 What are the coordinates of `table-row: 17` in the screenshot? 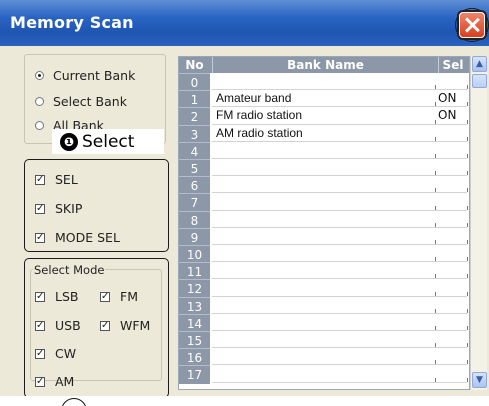 It's located at (324, 374).